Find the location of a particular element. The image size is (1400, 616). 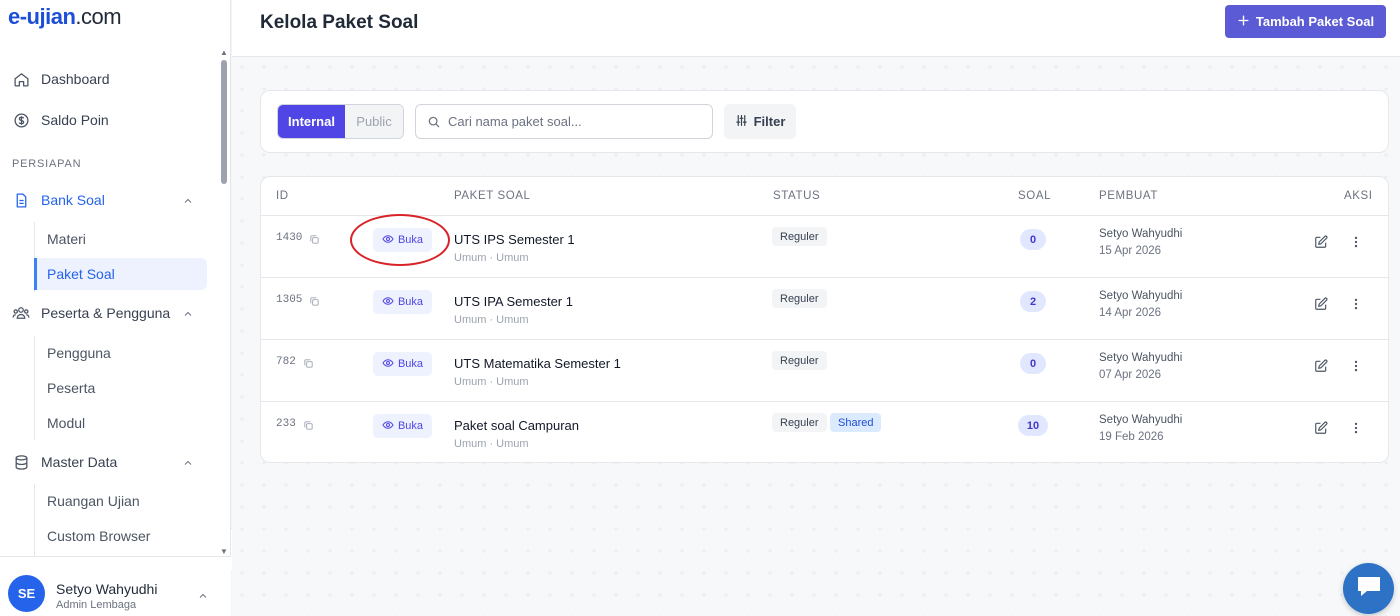

database-icon is located at coordinates (21, 462).